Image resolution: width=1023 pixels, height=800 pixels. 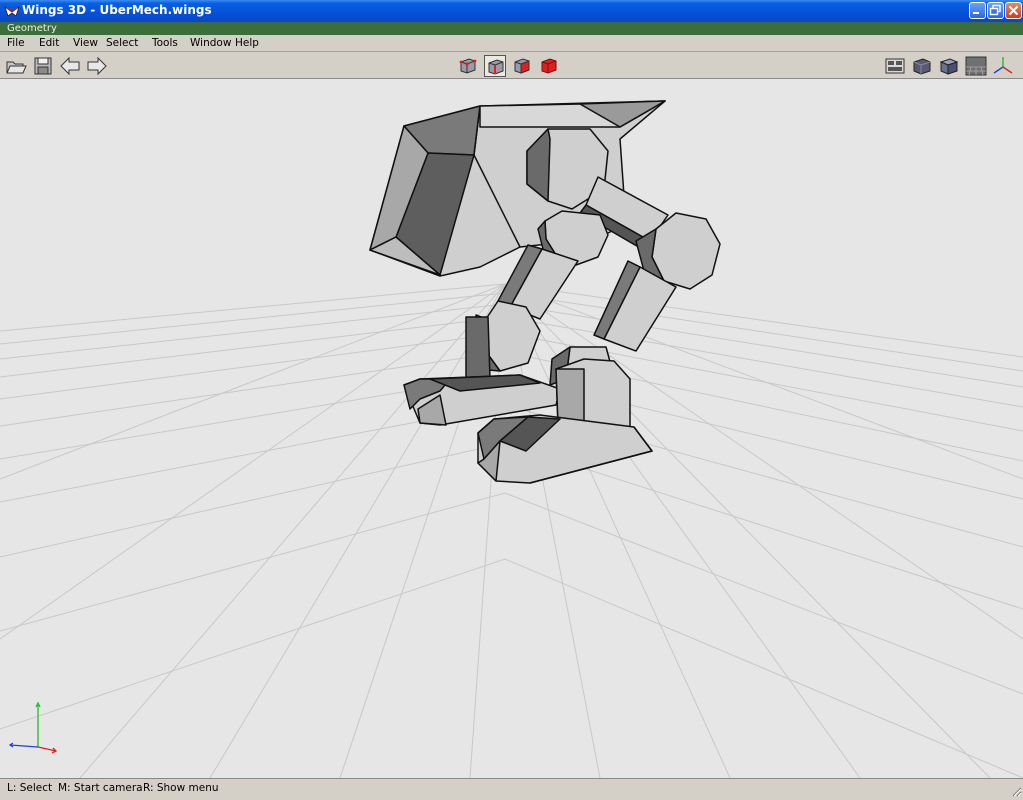 What do you see at coordinates (97, 66) in the screenshot?
I see `redo-arrow-icon` at bounding box center [97, 66].